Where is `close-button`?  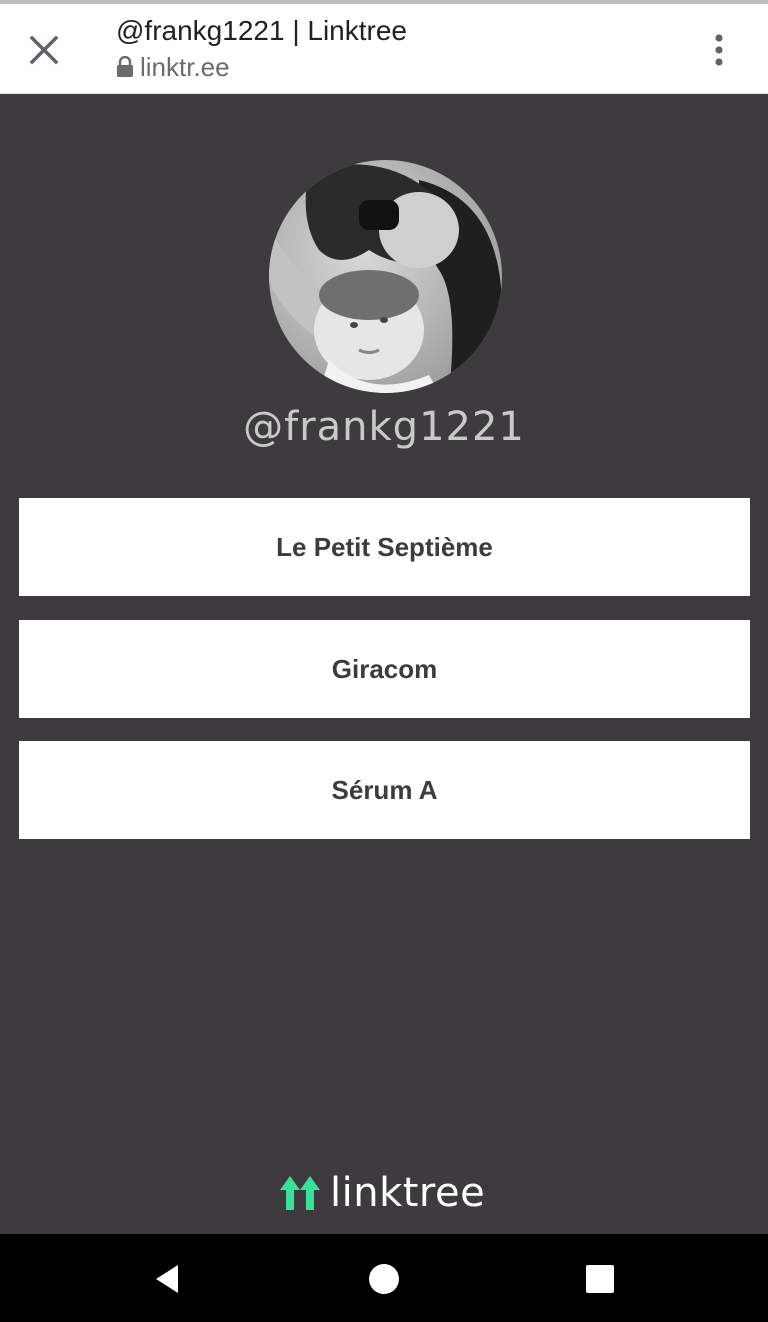
close-button is located at coordinates (44, 50).